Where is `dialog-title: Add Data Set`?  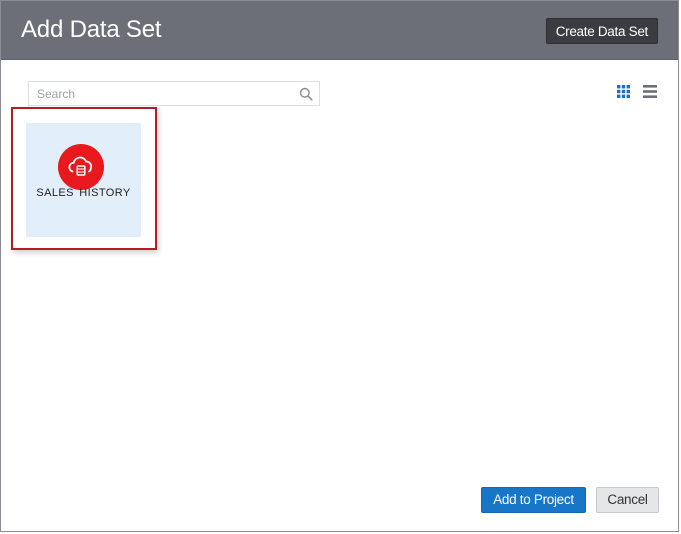
dialog-title: Add Data Set is located at coordinates (91, 29).